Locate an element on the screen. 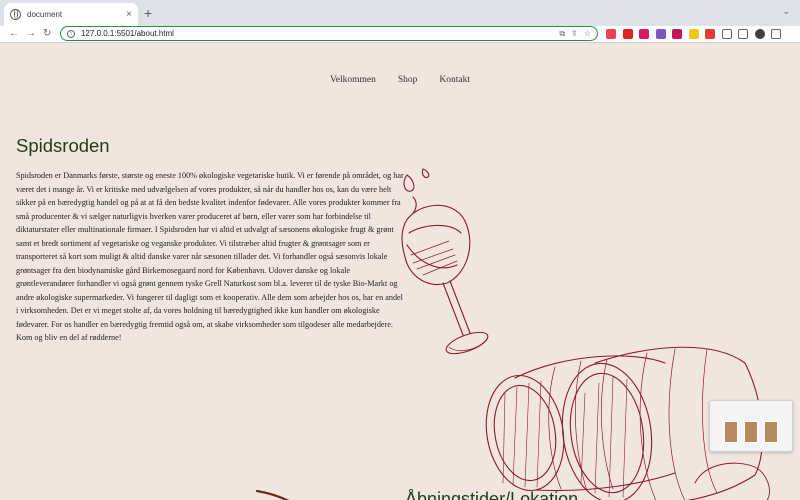 The width and height of the screenshot is (800, 500). browser-toolbar: ← → ↻ i 127.0.0.1:5501/about.html ⧉ ⇪ ☆ is located at coordinates (400, 34).